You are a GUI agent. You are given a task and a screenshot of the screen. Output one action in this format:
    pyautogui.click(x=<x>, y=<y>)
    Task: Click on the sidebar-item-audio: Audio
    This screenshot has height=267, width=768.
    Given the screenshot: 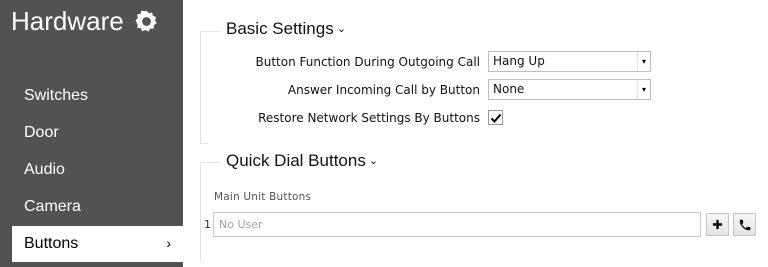 What is the action you would take?
    pyautogui.click(x=91, y=170)
    